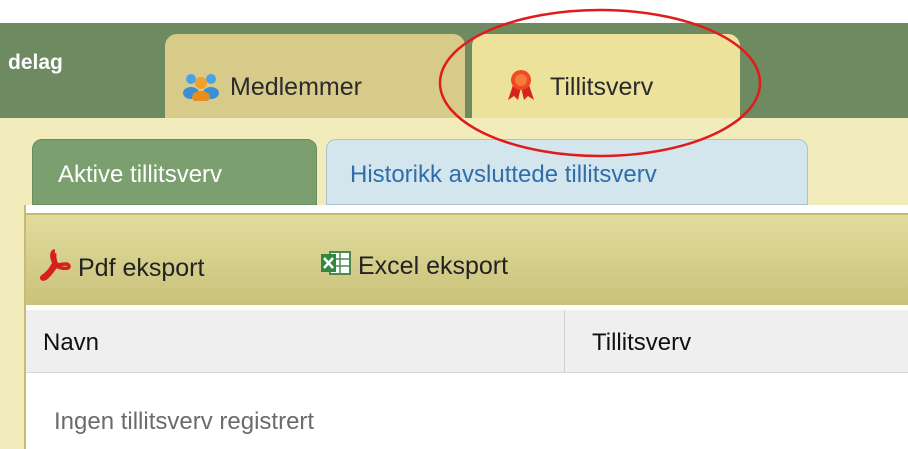 The width and height of the screenshot is (908, 449). I want to click on subtab-role-history: Historikk avsluttede tillitsverv, so click(567, 172).